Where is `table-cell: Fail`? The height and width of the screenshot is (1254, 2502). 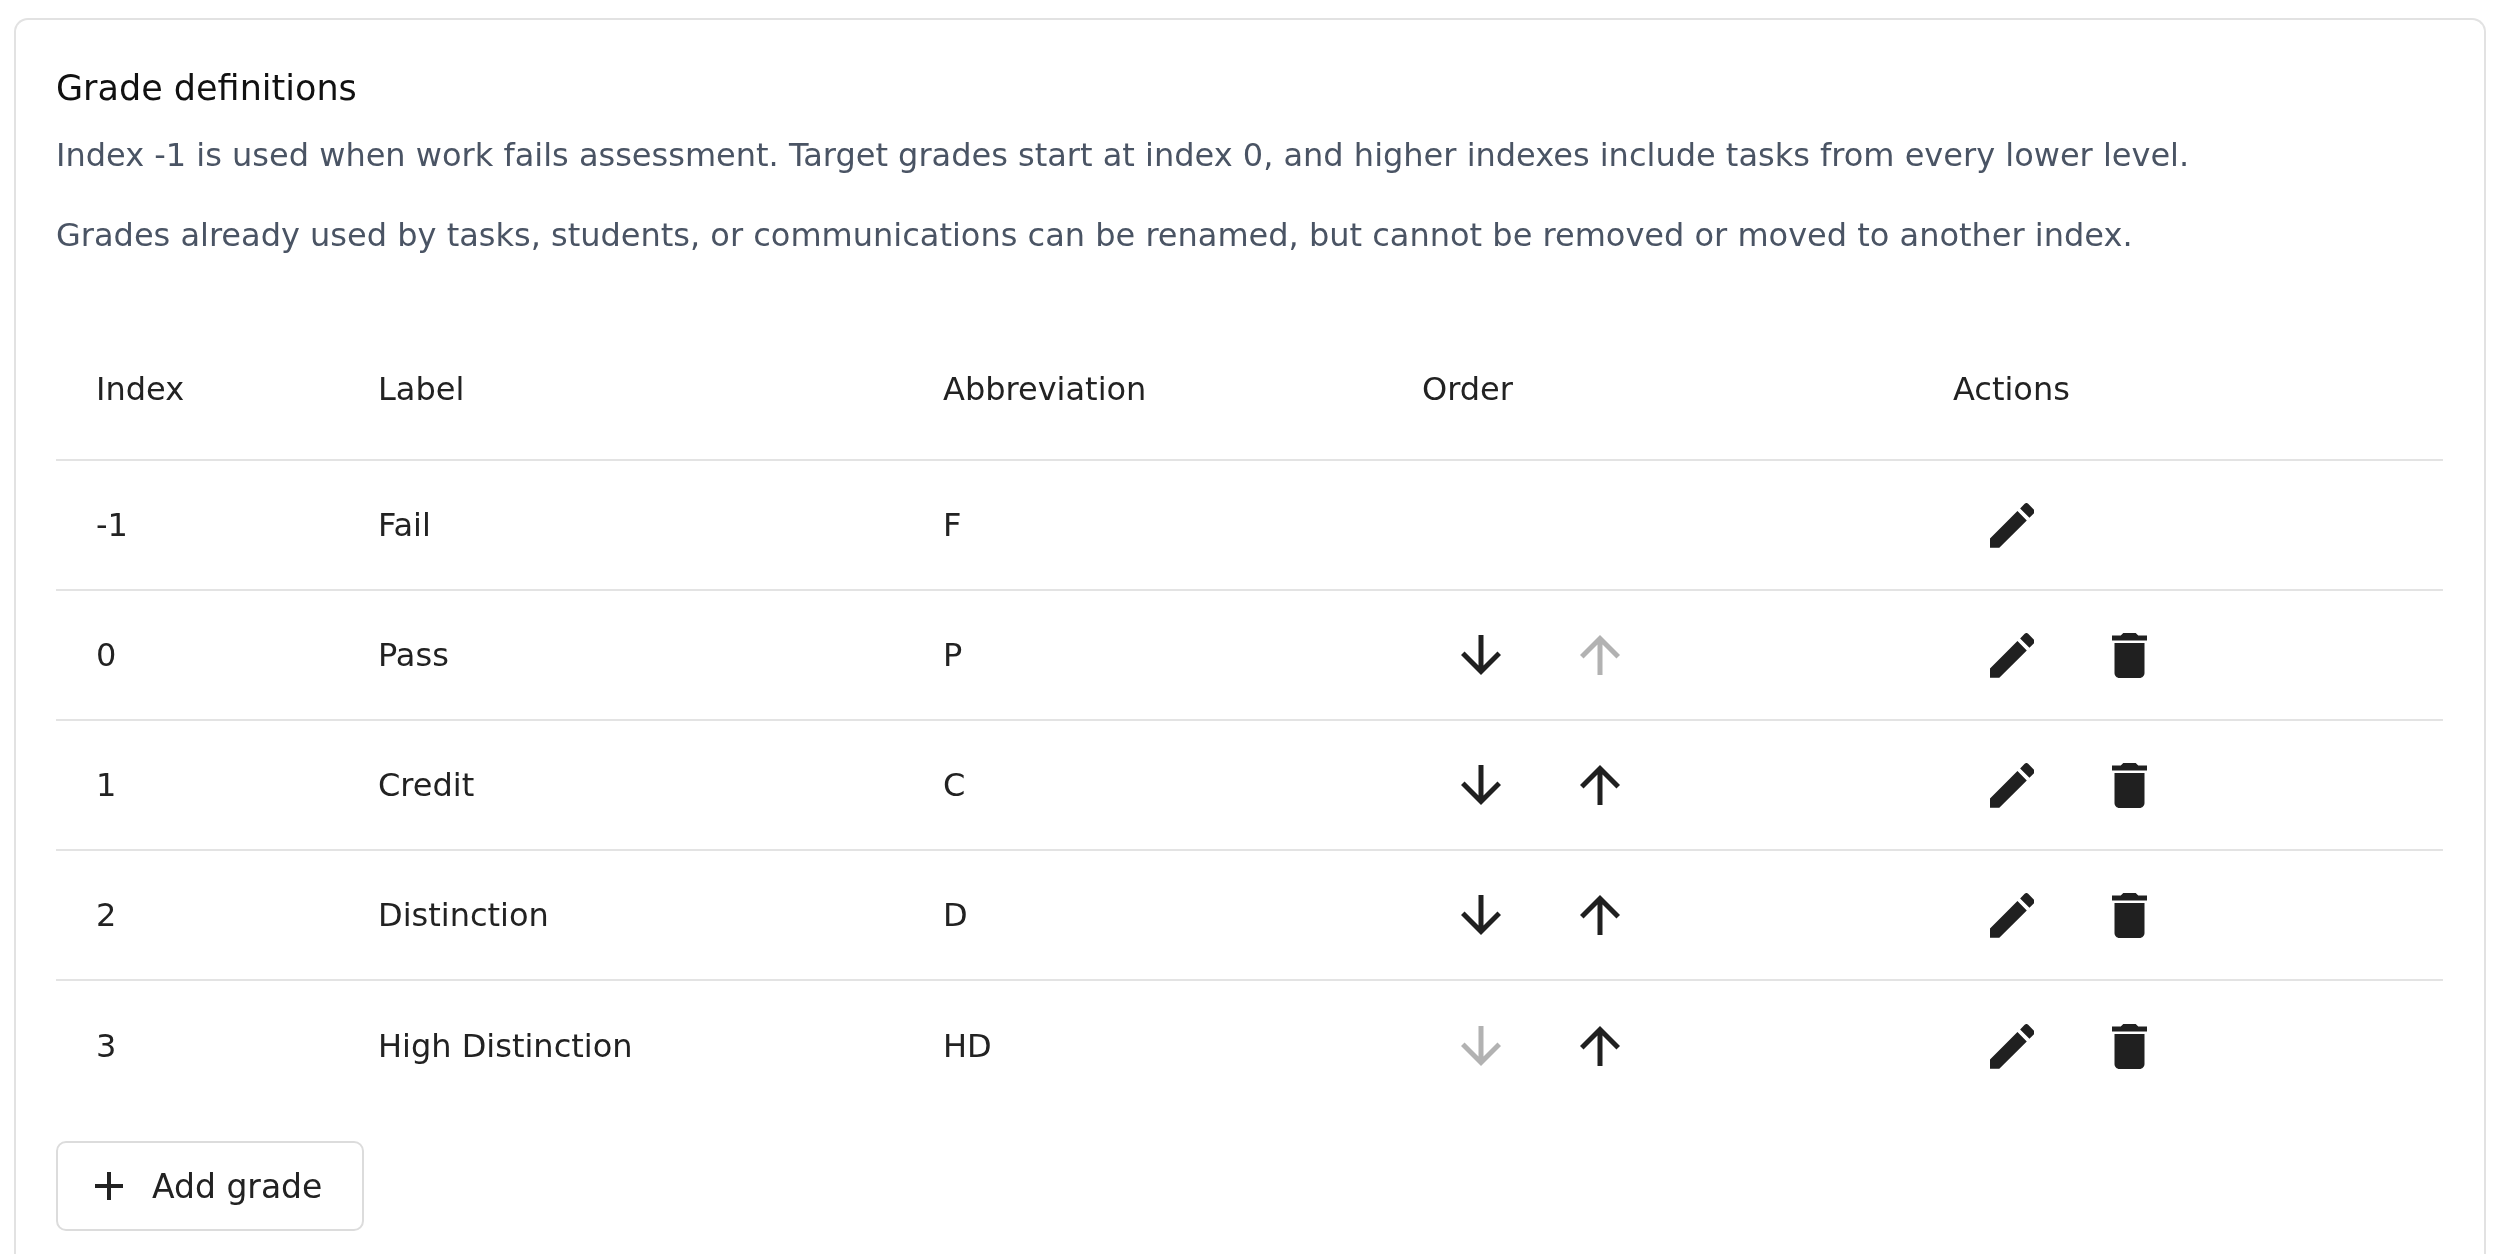 table-cell: Fail is located at coordinates (404, 525).